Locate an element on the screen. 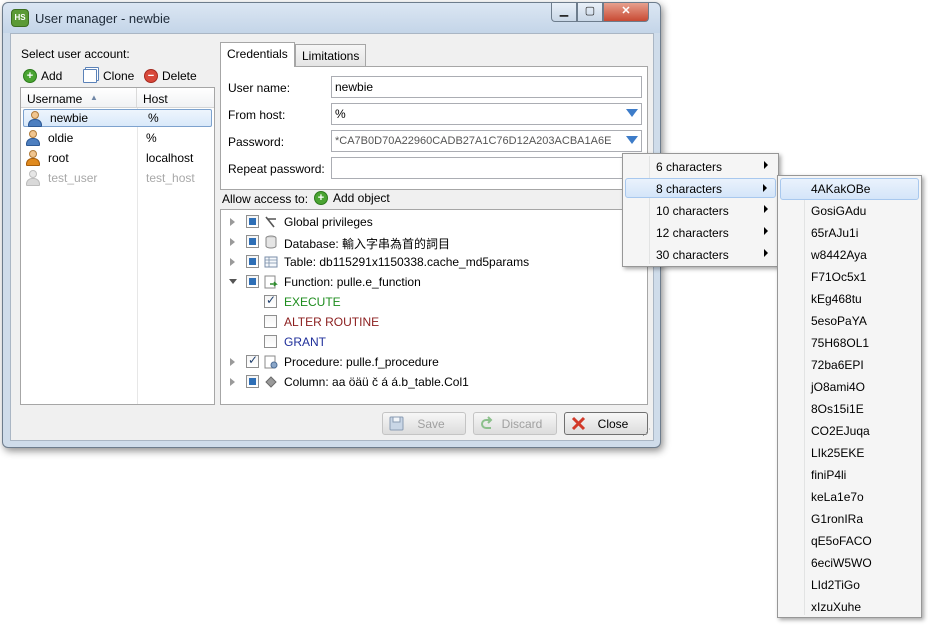  save-label: Save is located at coordinates (431, 423).